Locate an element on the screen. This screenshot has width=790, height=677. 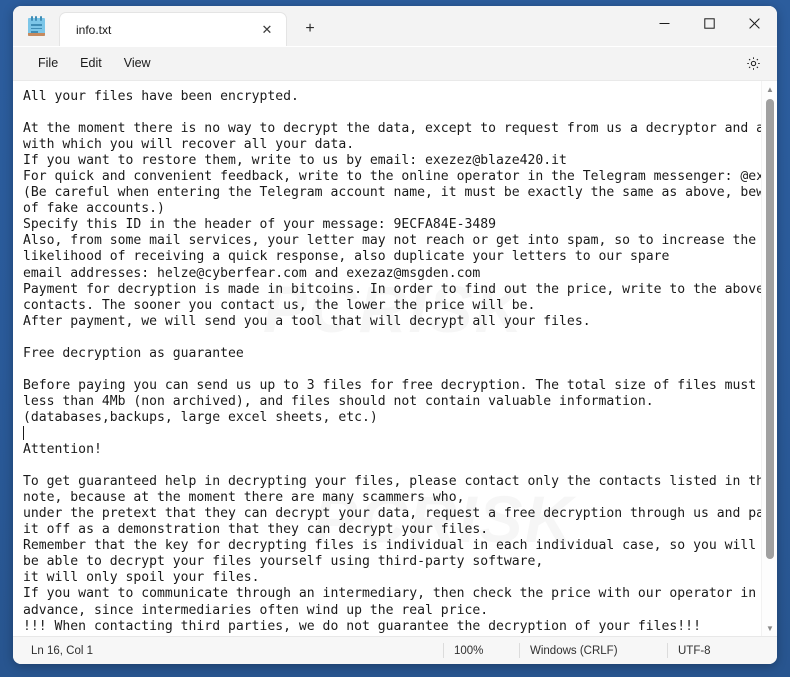
close-button is located at coordinates (754, 23).